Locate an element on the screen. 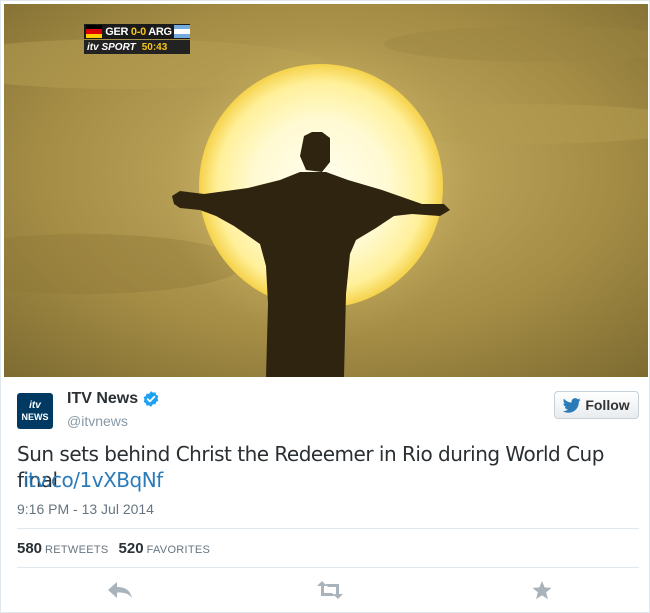 This screenshot has height=613, width=650. follow-label: Follow is located at coordinates (607, 405).